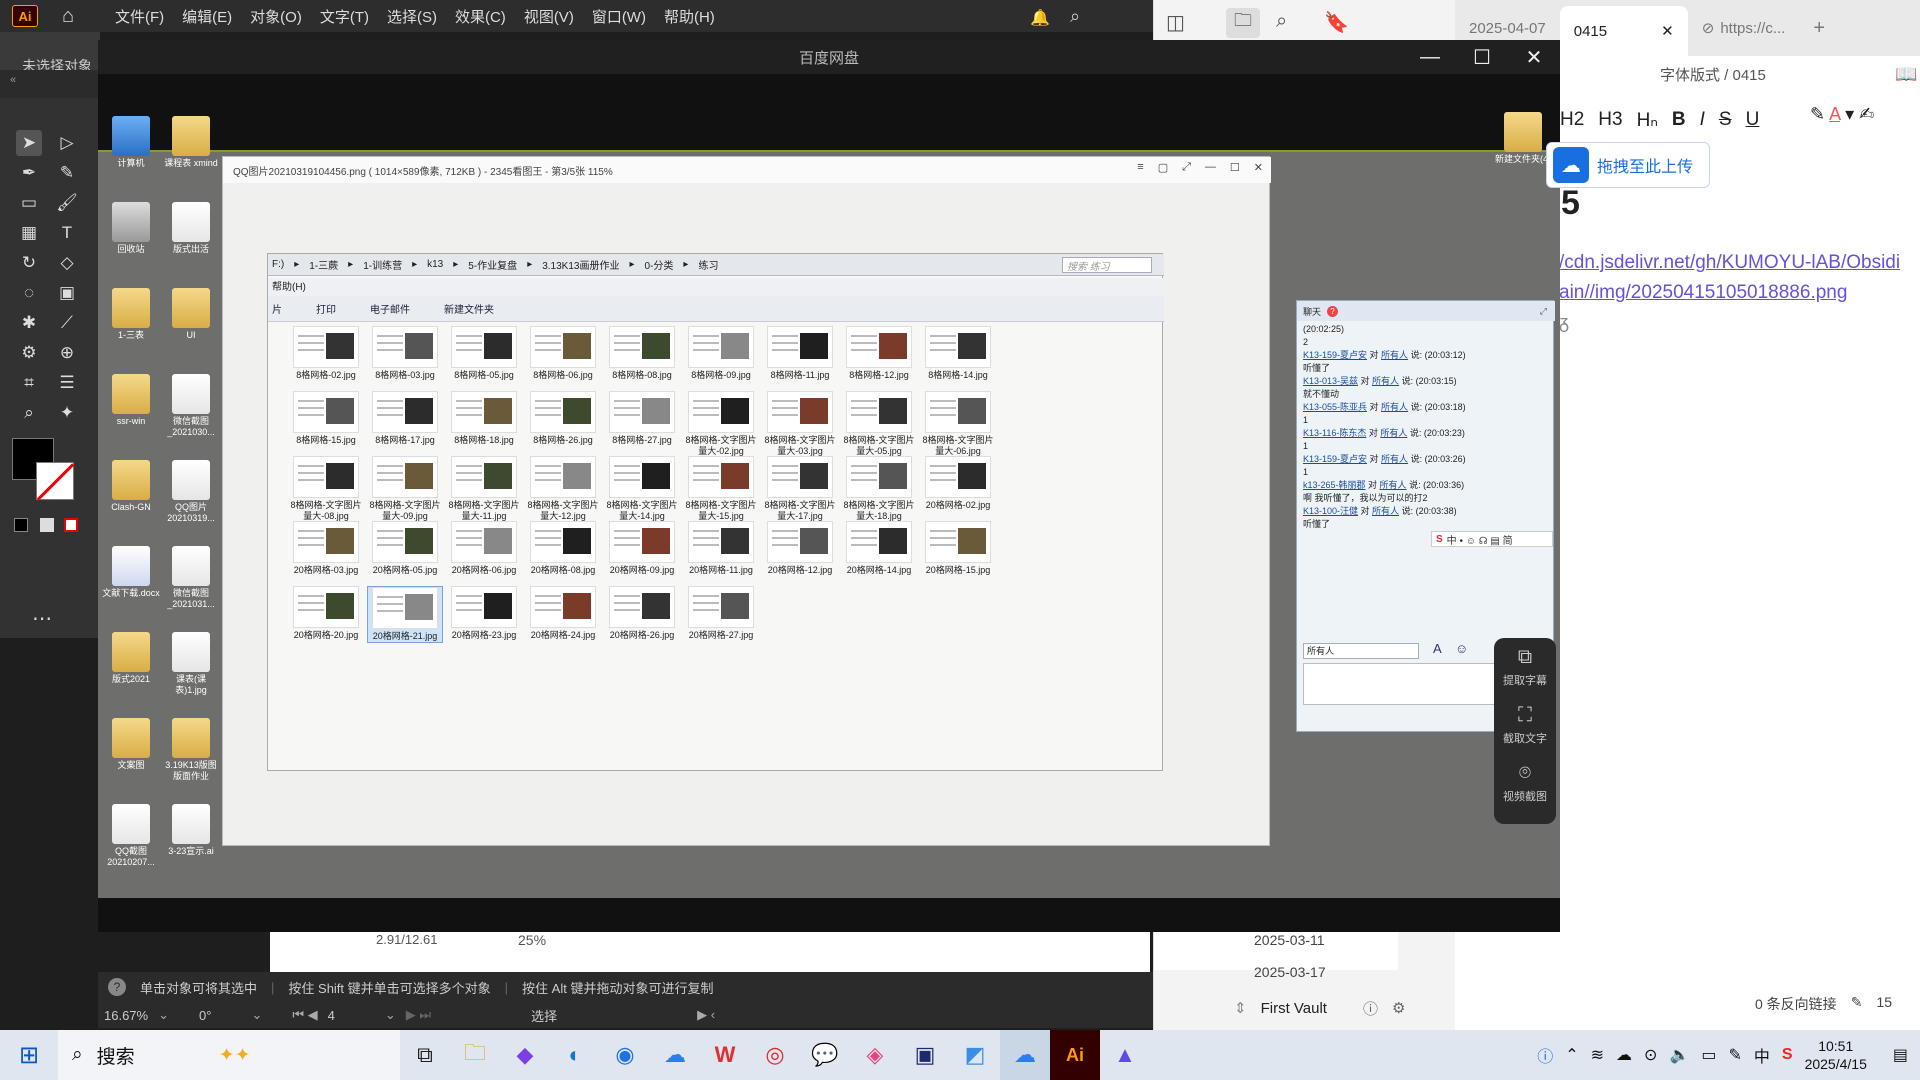  I want to click on file-thumbnail: 20格网格-11.jpg, so click(721, 548).